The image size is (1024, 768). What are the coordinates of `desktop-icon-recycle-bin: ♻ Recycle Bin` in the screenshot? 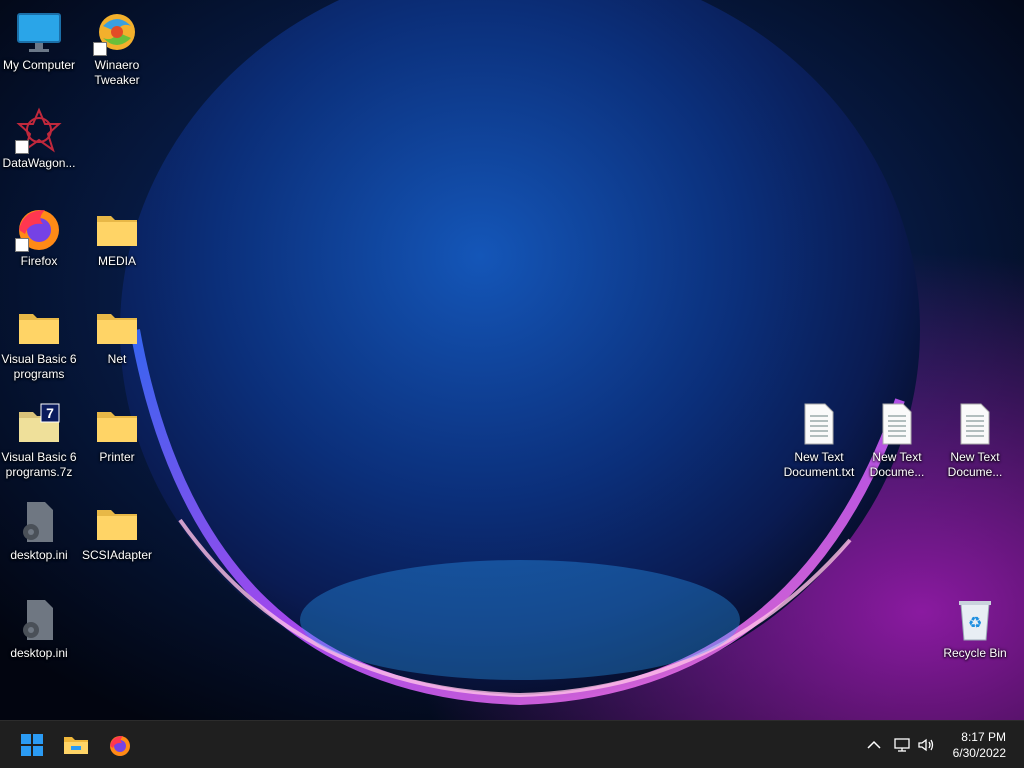 It's located at (975, 640).